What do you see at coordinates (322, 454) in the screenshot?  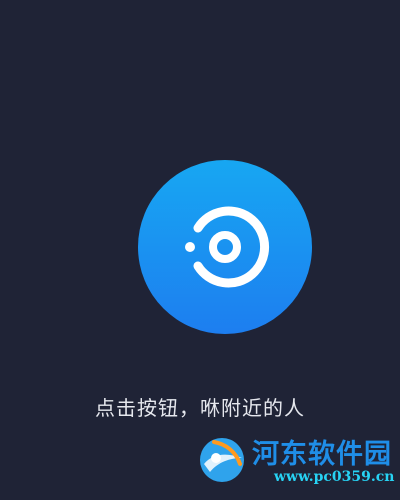 I see `watermark-title: 河东软件园` at bounding box center [322, 454].